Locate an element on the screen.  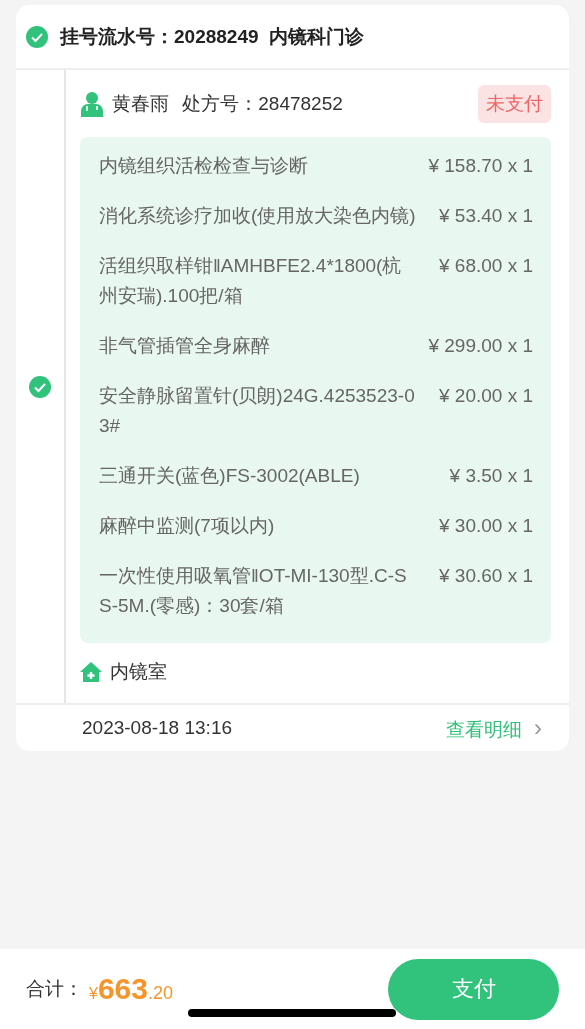
item-name: 安全静脉留置针(贝朗)24G.4253523-03# is located at coordinates (257, 411).